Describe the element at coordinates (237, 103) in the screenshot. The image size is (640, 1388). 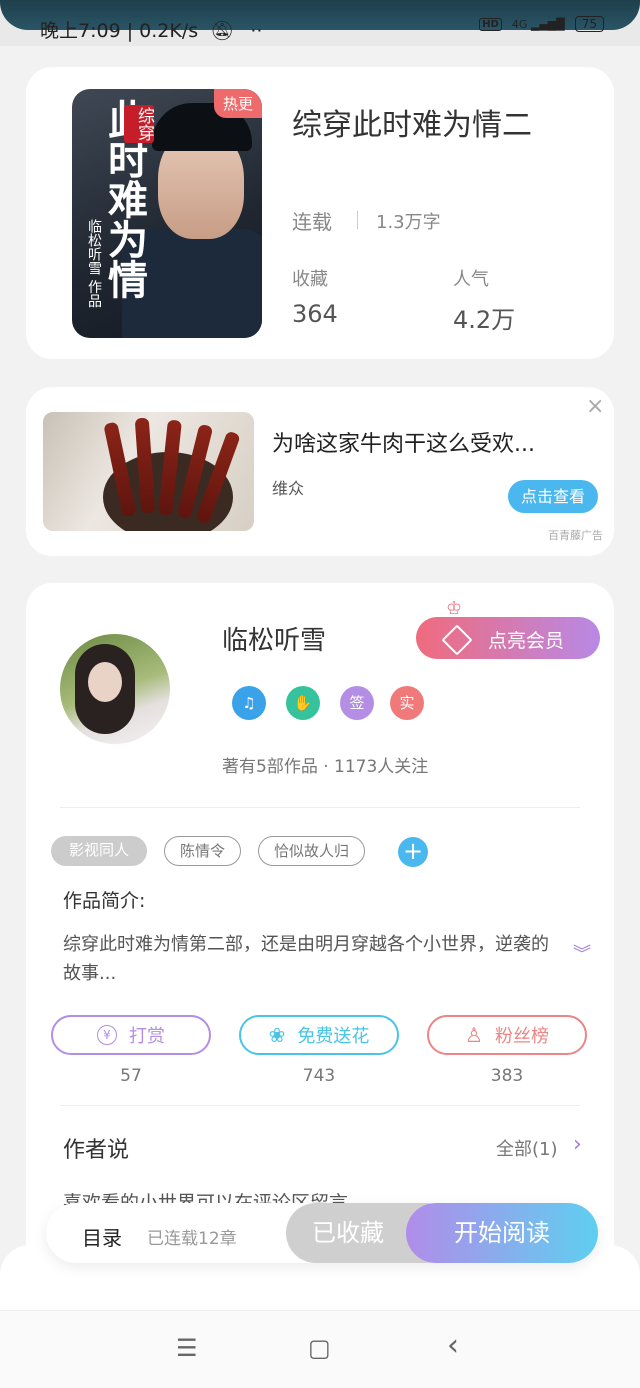
I see `hot-badge: 热更` at that location.